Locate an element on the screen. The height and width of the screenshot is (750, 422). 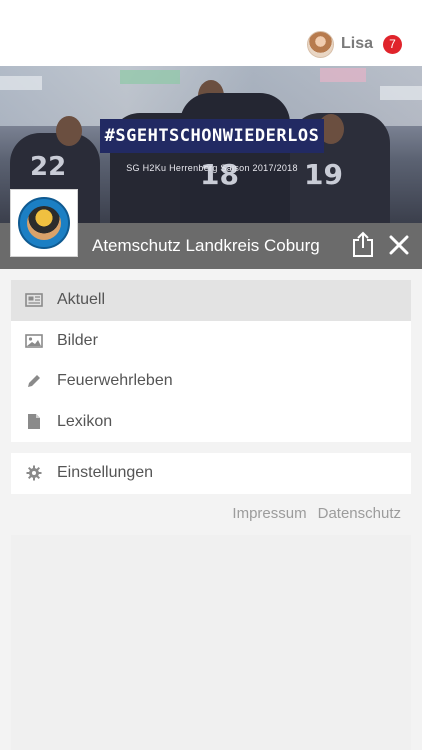
menu-item-aktuell: Aktuell is located at coordinates (211, 300).